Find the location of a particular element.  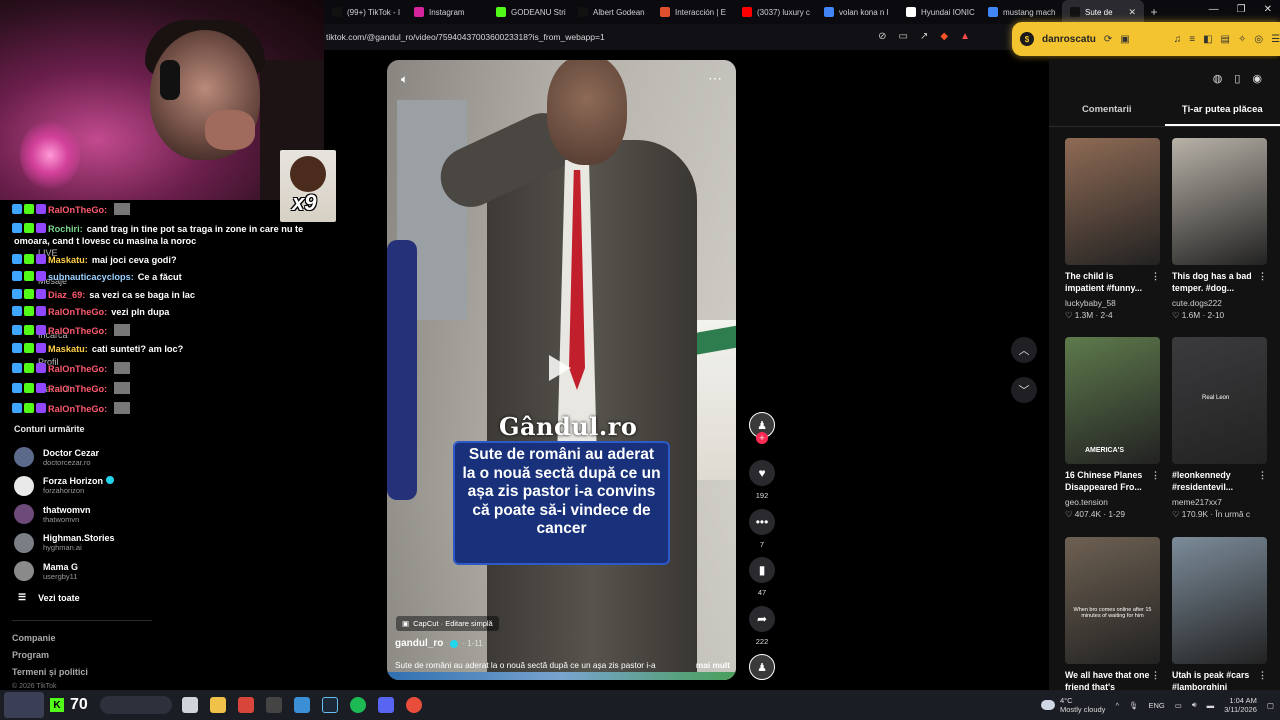

close-tab-icon: ✕ is located at coordinates (1132, 12).